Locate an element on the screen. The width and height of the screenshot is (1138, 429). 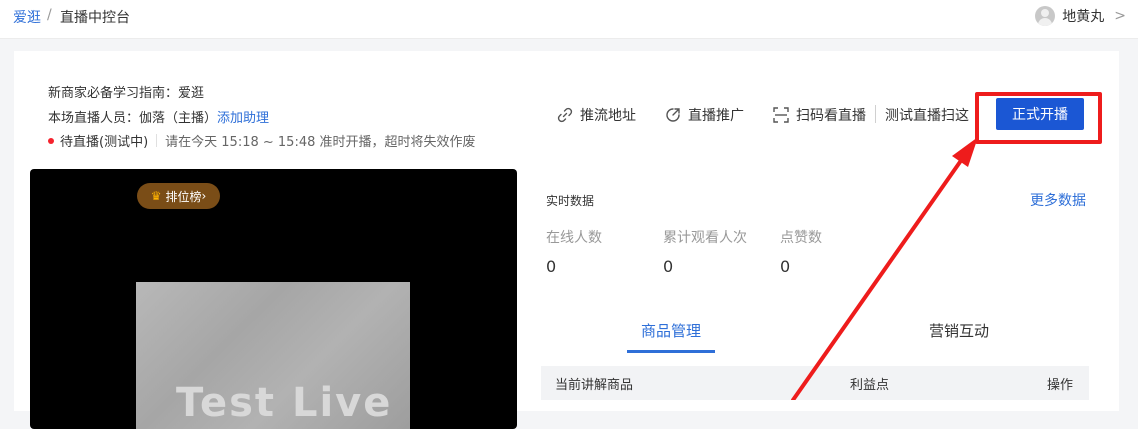
crown-icon: ♛ is located at coordinates (156, 196).